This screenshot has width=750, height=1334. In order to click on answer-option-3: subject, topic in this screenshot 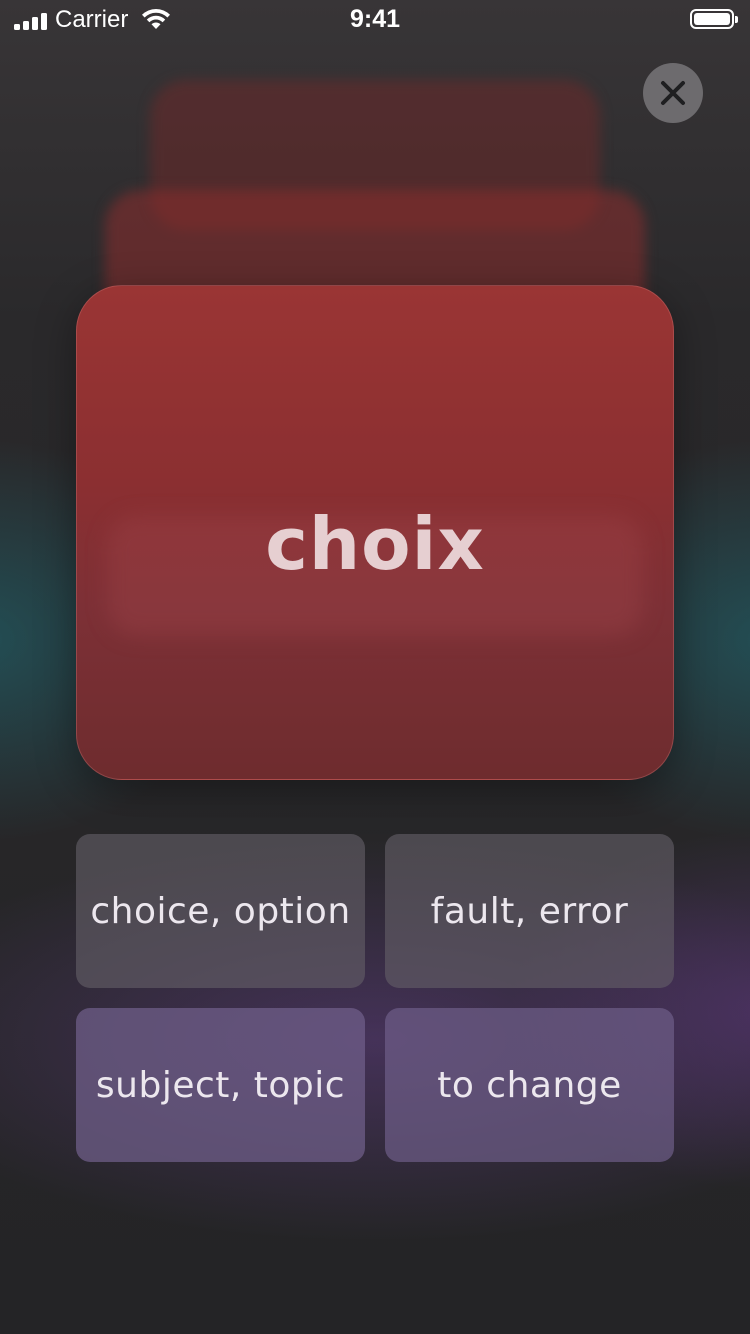, I will do `click(220, 1085)`.